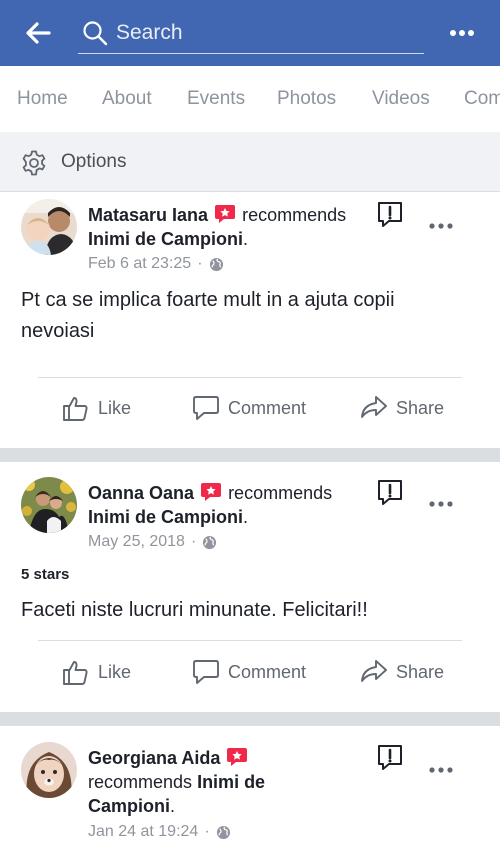  I want to click on page-link-continued: Campioni, so click(129, 806).